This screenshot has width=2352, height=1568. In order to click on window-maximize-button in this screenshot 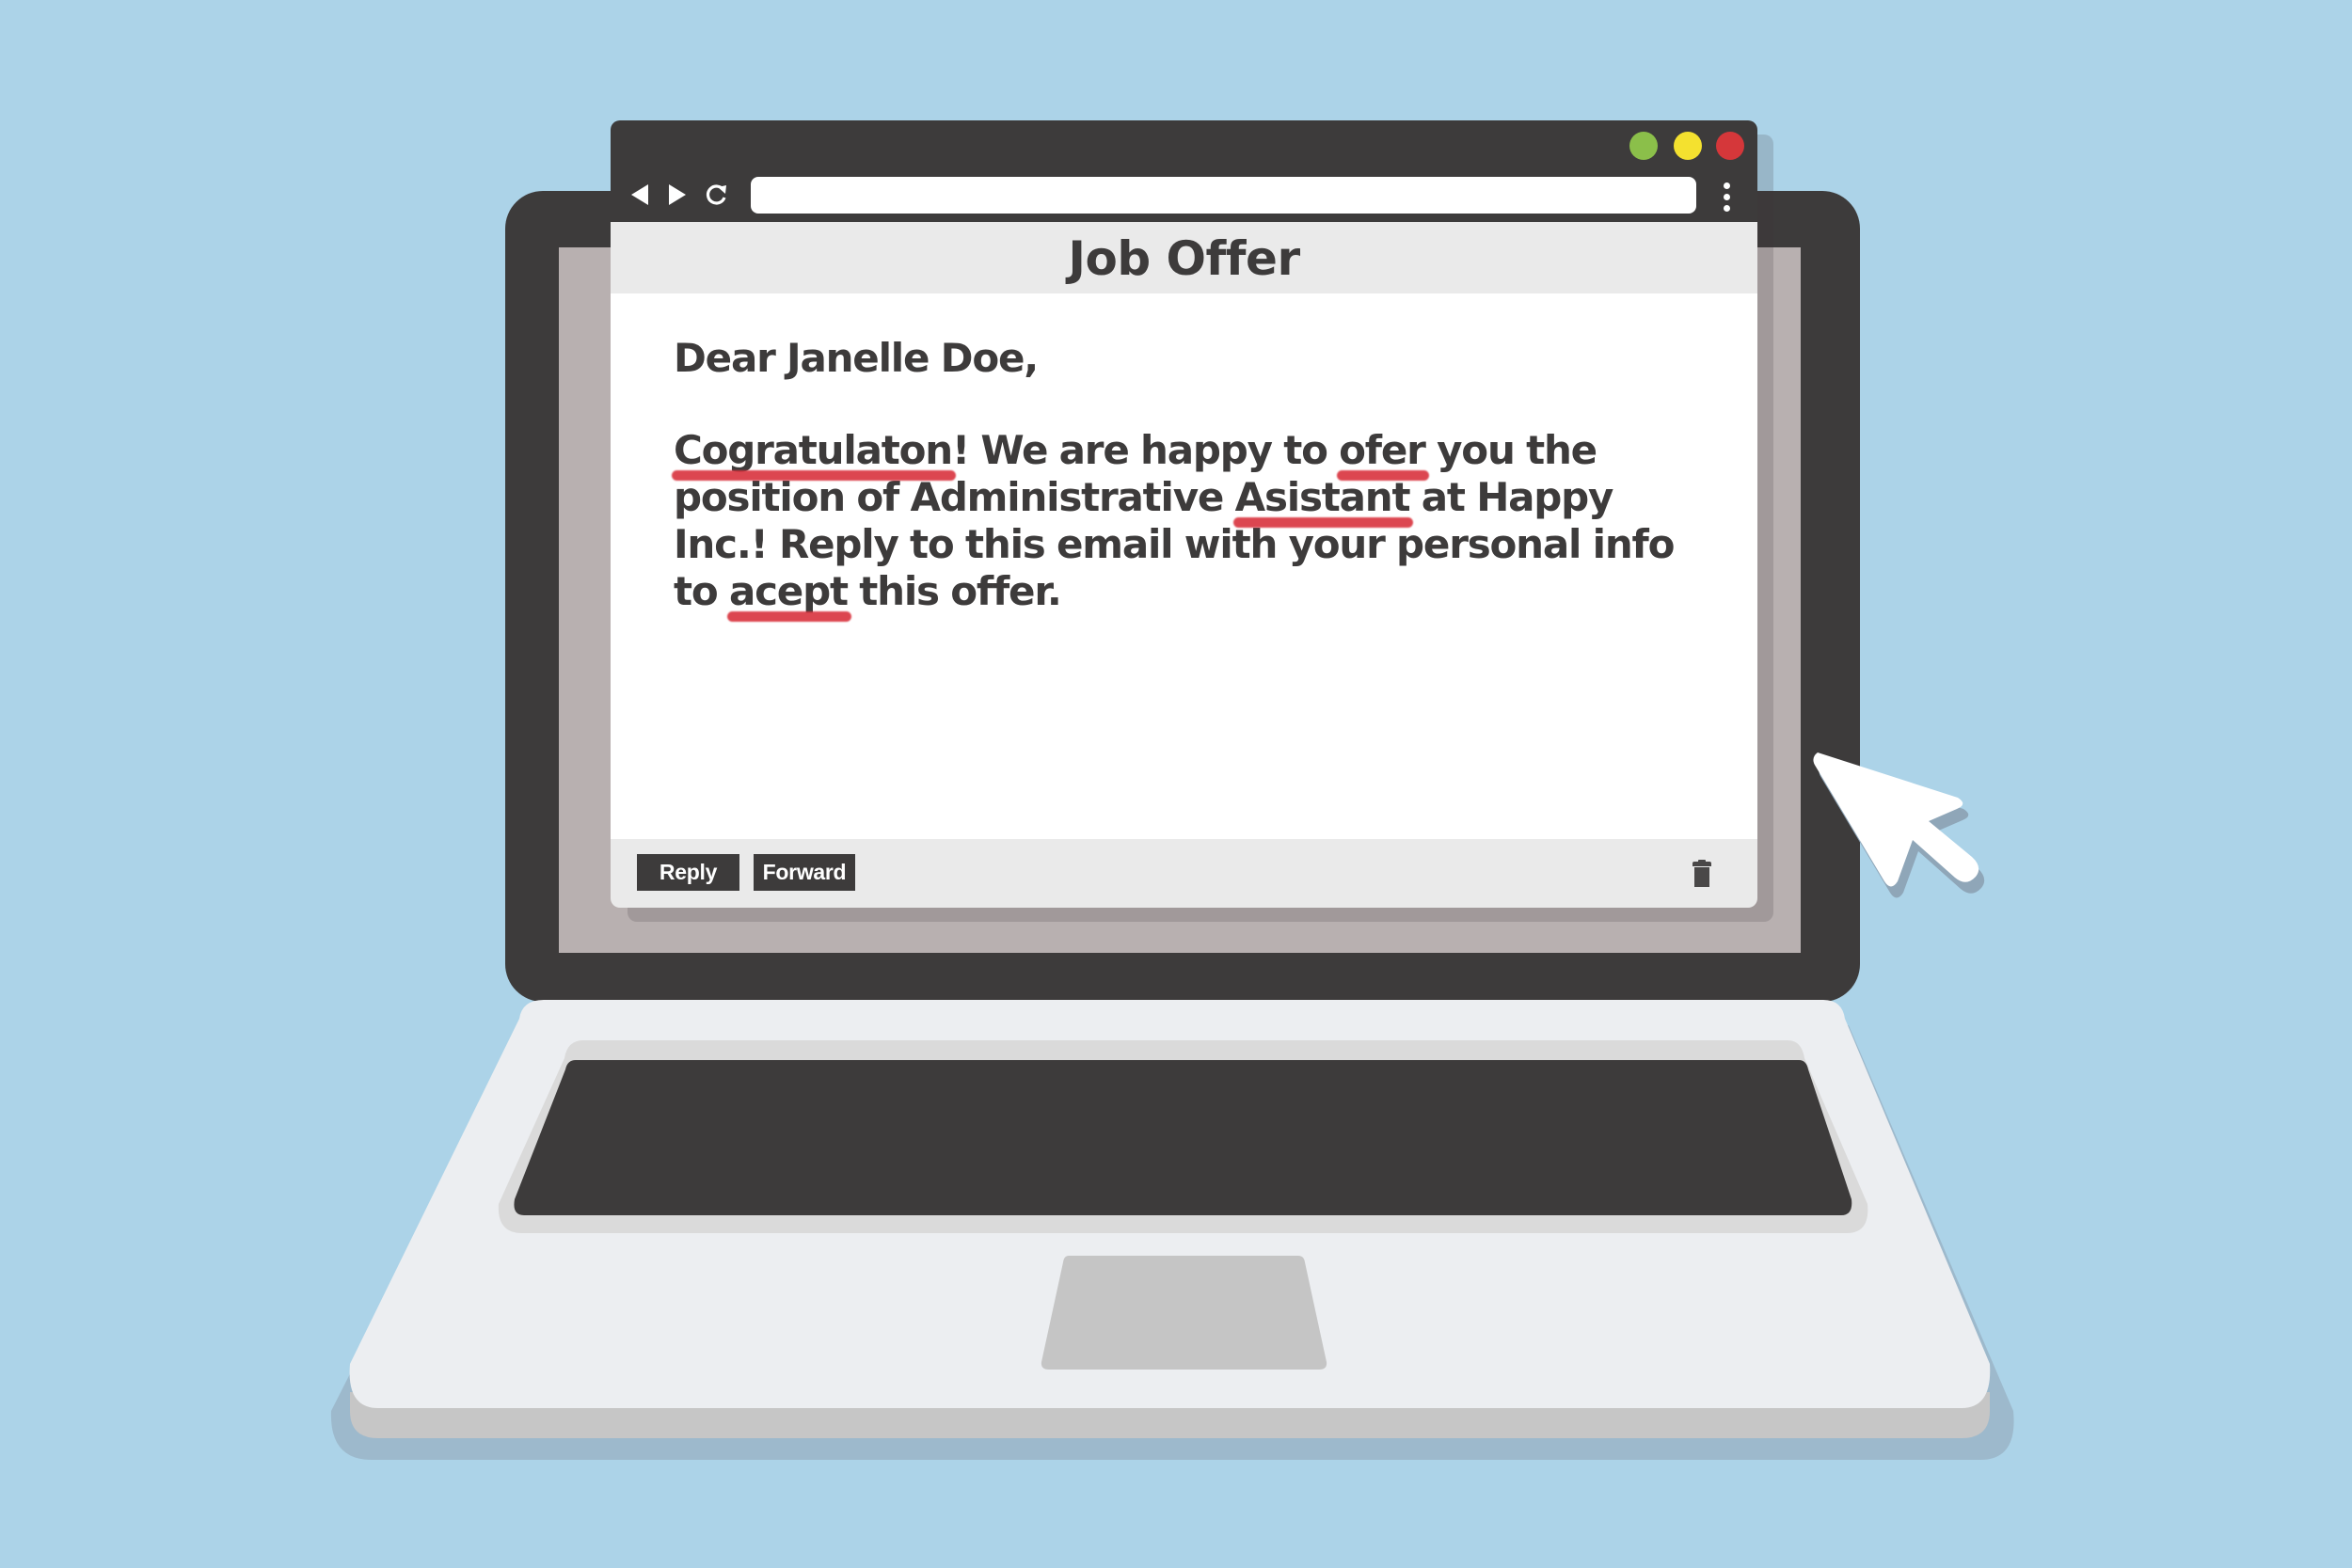, I will do `click(1688, 146)`.